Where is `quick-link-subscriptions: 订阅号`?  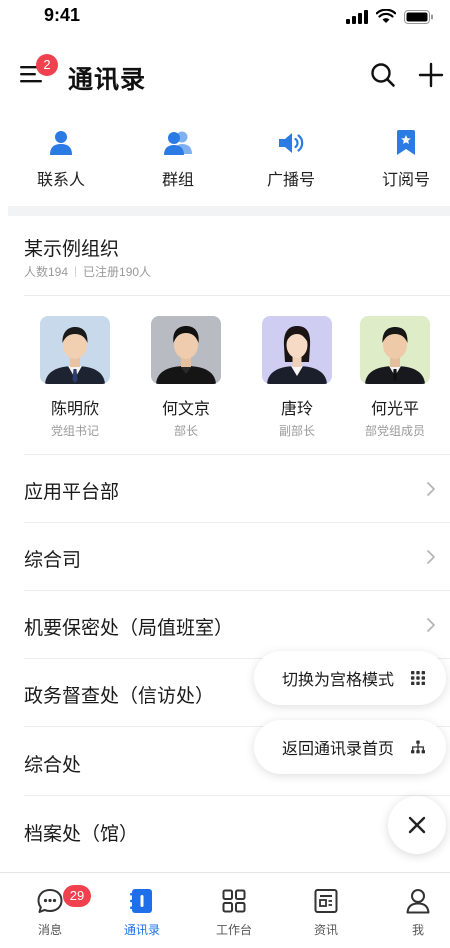 quick-link-subscriptions: 订阅号 is located at coordinates (405, 160).